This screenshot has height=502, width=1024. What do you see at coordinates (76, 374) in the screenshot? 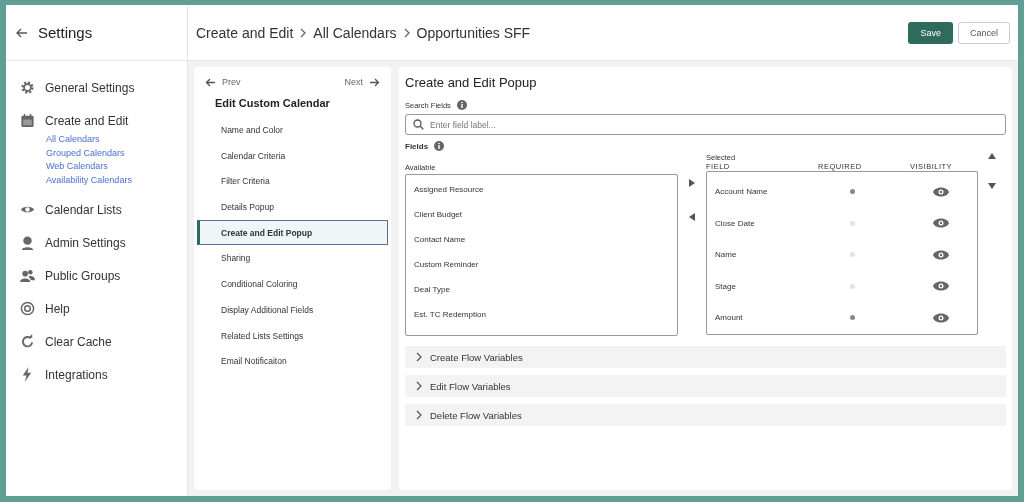
I see `sidebar-item: Integrations` at bounding box center [76, 374].